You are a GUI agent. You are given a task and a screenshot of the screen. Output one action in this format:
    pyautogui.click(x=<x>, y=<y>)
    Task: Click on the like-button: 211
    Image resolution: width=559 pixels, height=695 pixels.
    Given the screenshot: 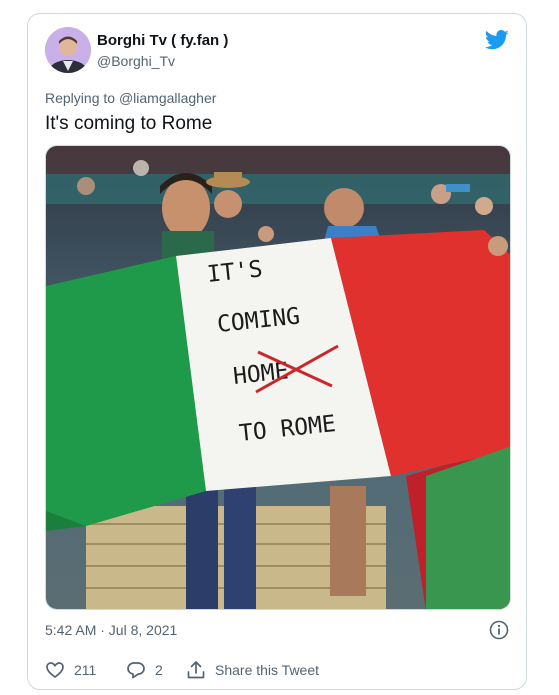 What is the action you would take?
    pyautogui.click(x=70, y=670)
    